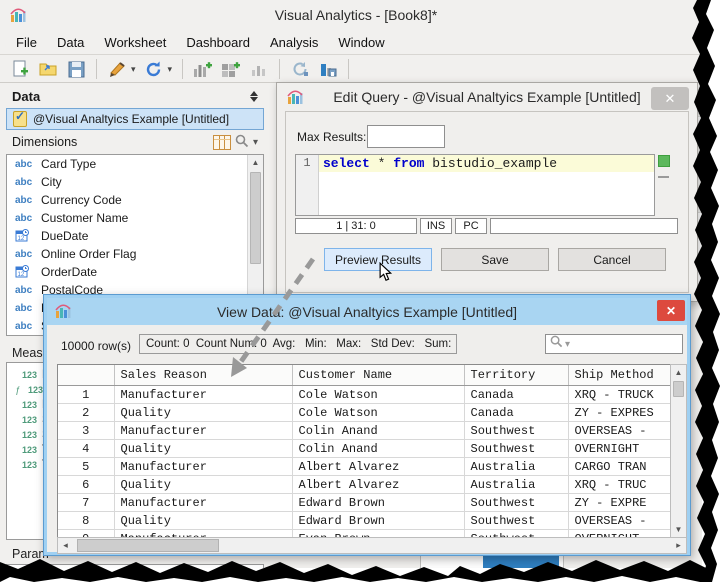 Image resolution: width=725 pixels, height=582 pixels. I want to click on max-results-input, so click(406, 136).